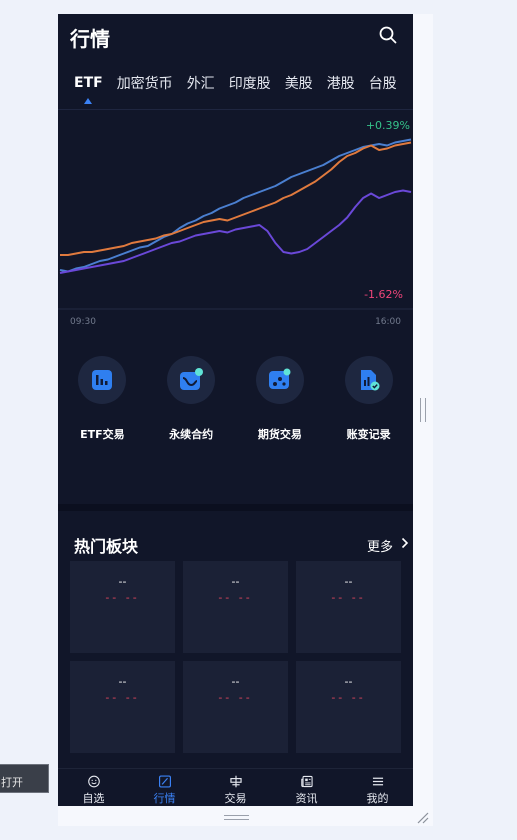  I want to click on nav-trade: 交易, so click(235, 787).